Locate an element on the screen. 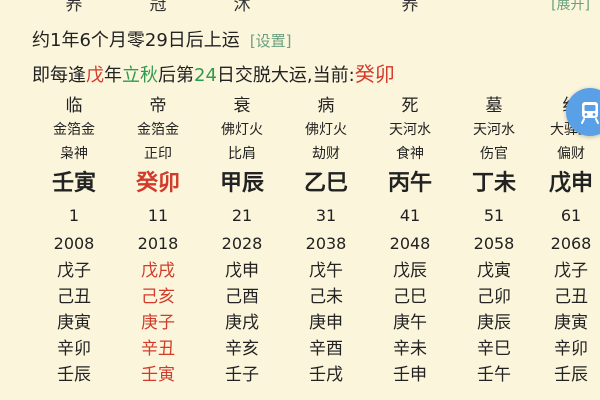 The width and height of the screenshot is (600, 400). transition-mid2: 后第 is located at coordinates (176, 75).